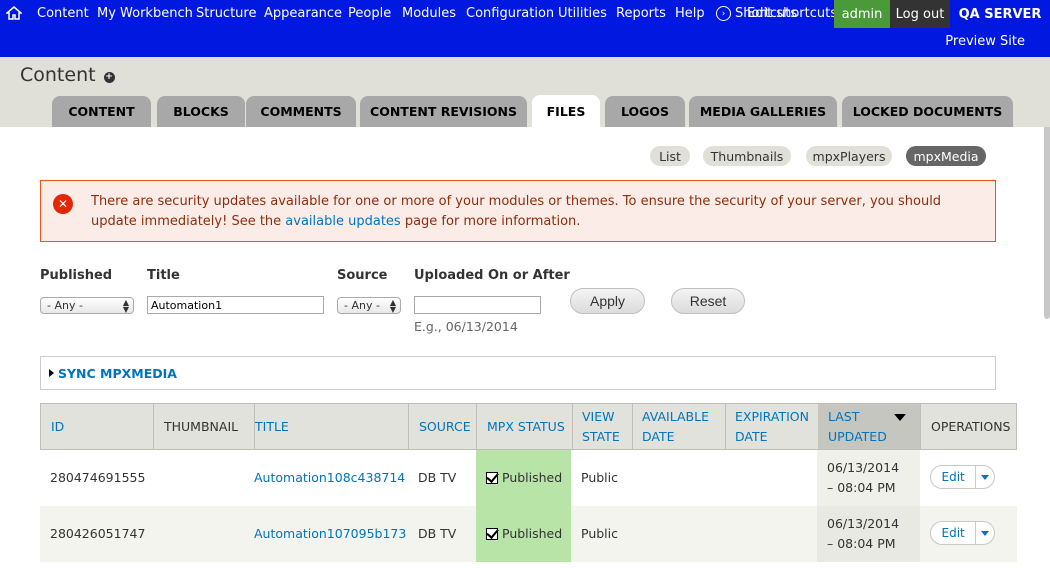 The width and height of the screenshot is (1050, 568). I want to click on subtab-mpxmedia: mpxMedia, so click(946, 156).